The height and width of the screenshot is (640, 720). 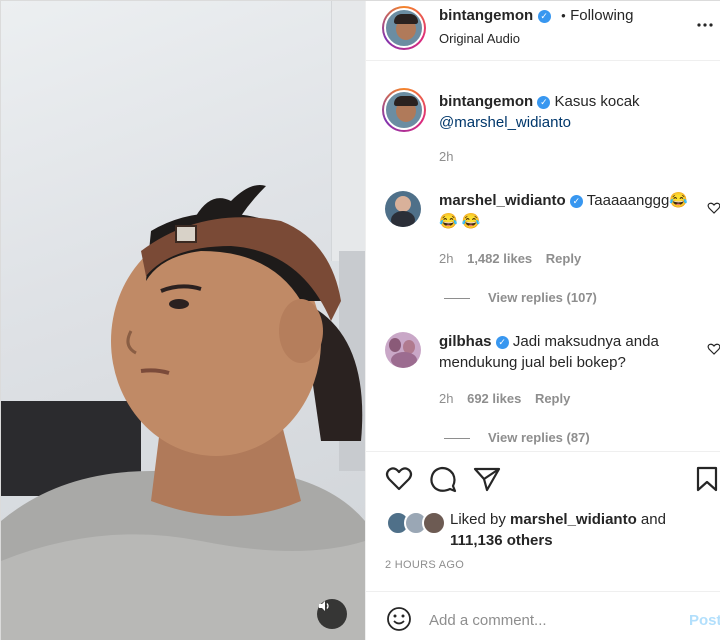 What do you see at coordinates (425, 565) in the screenshot?
I see `post-timestamp: 2 HOURS AGO` at bounding box center [425, 565].